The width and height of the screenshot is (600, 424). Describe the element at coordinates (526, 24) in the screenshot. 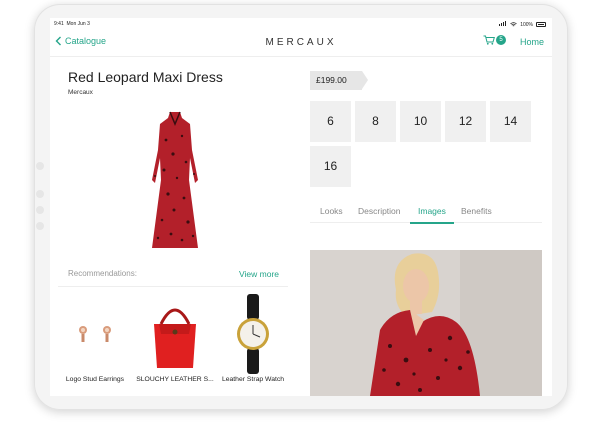

I see `battery-percent: 100%` at that location.